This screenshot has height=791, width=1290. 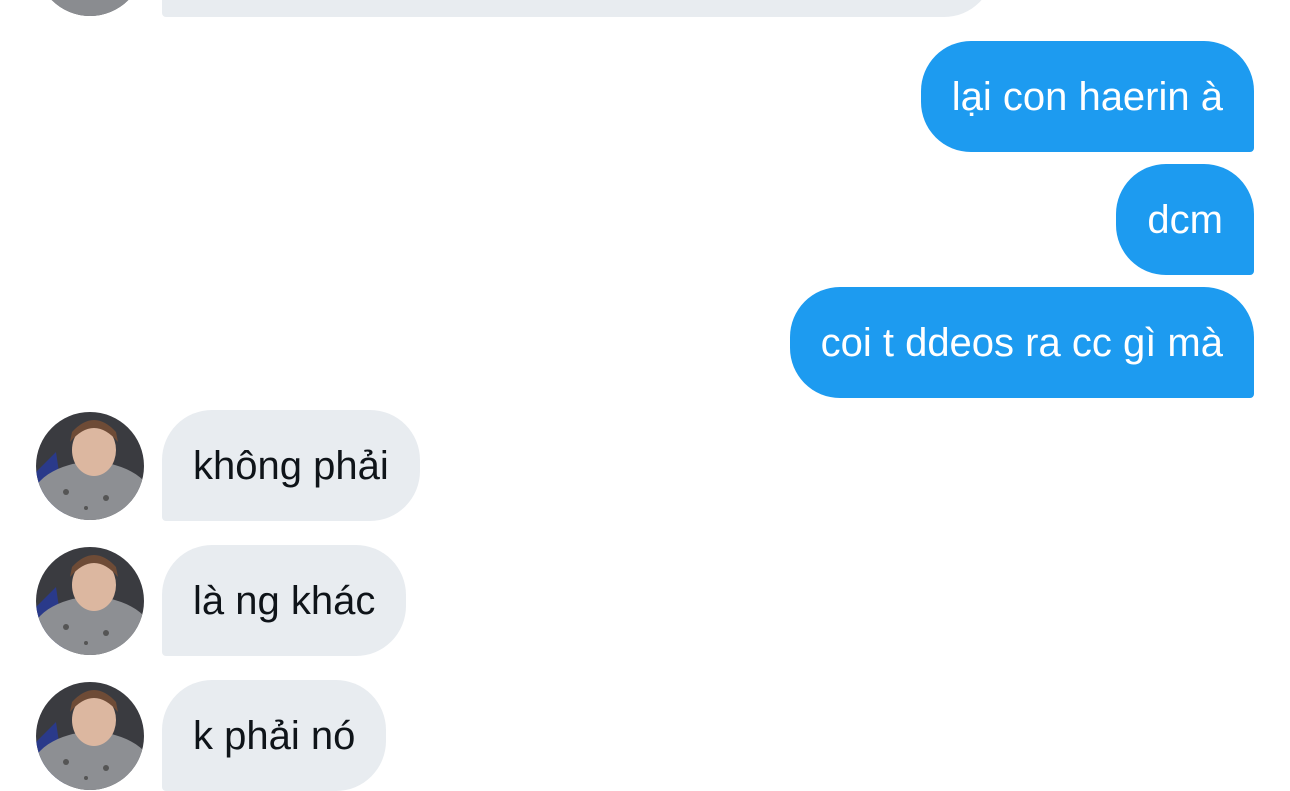 I want to click on message-bubble-incoming, so click(x=578, y=8).